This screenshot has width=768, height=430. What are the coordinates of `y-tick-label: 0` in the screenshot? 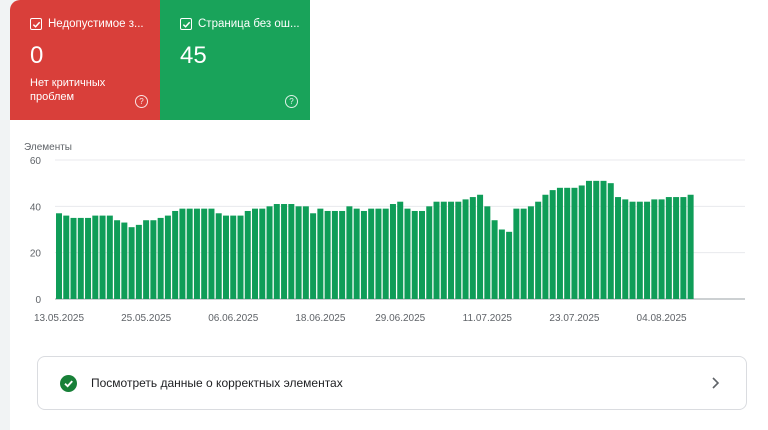 It's located at (38, 300).